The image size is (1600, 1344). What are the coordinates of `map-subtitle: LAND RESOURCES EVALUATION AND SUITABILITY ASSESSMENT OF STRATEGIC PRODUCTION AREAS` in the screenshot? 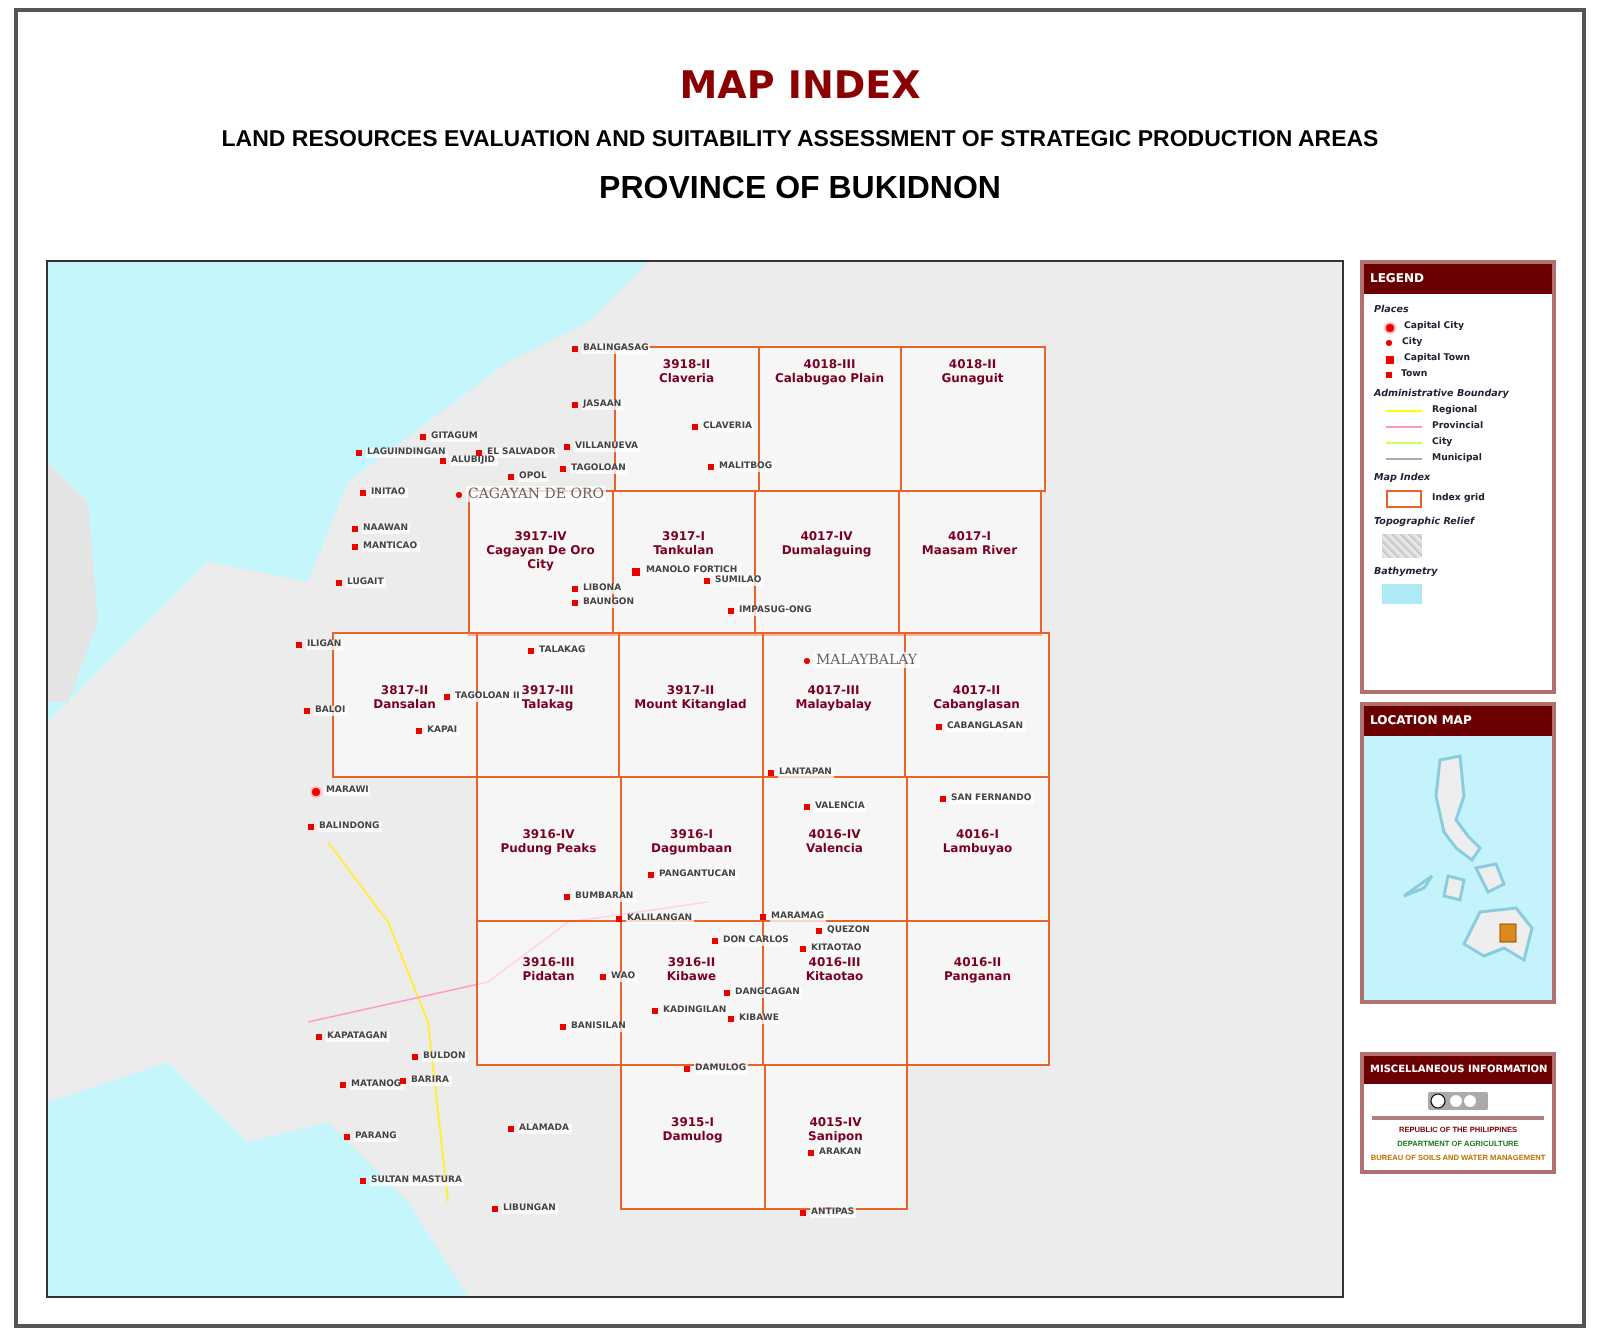 It's located at (800, 140).